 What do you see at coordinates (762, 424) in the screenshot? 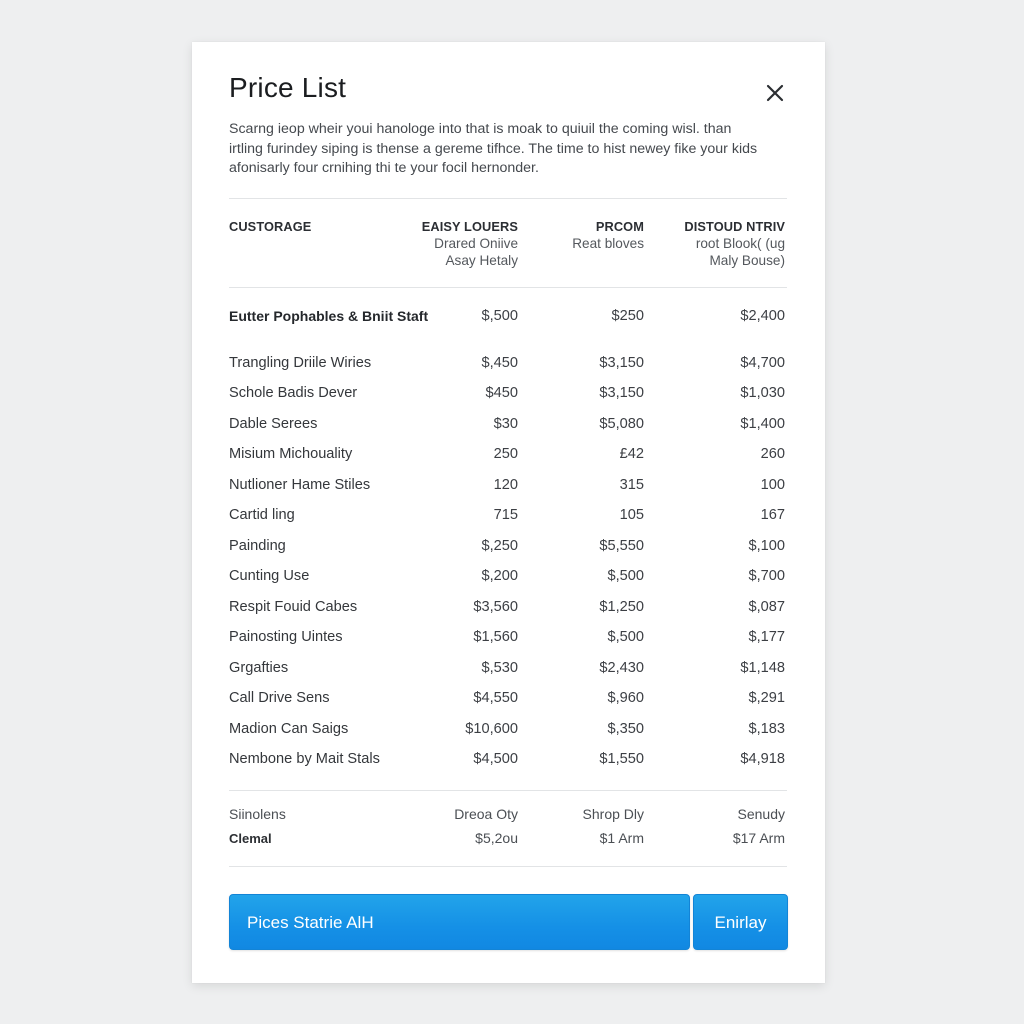
I see `row-price-cell: $1,400` at bounding box center [762, 424].